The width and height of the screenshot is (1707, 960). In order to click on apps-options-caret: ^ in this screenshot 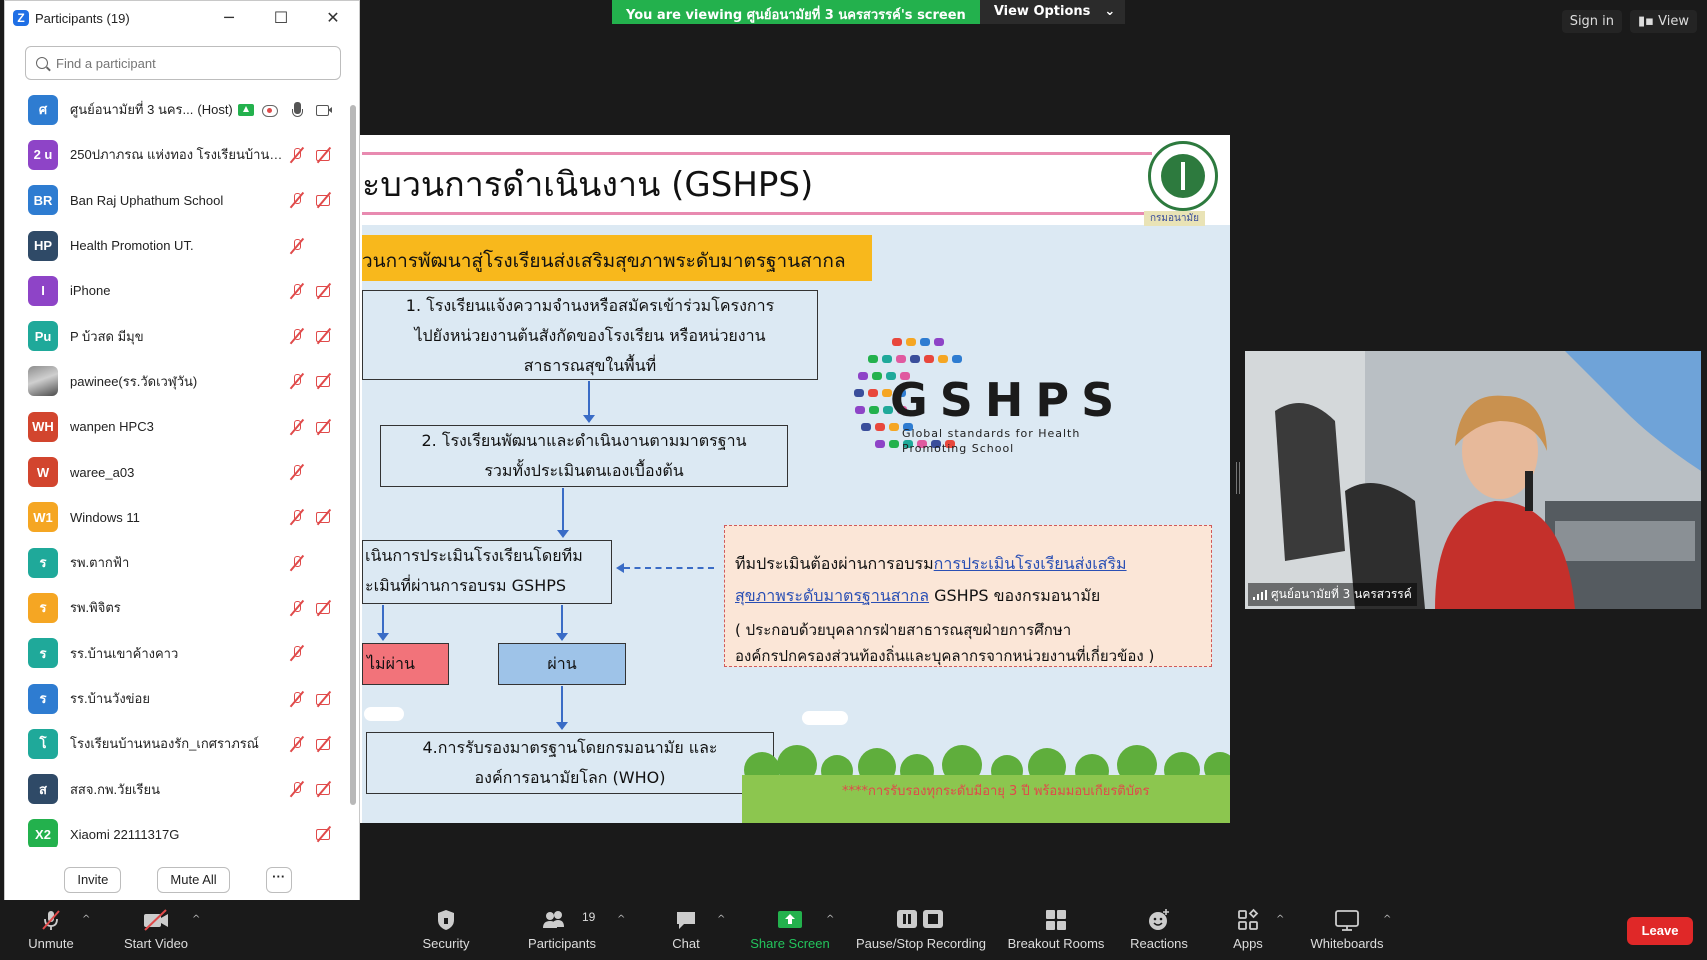, I will do `click(1280, 919)`.